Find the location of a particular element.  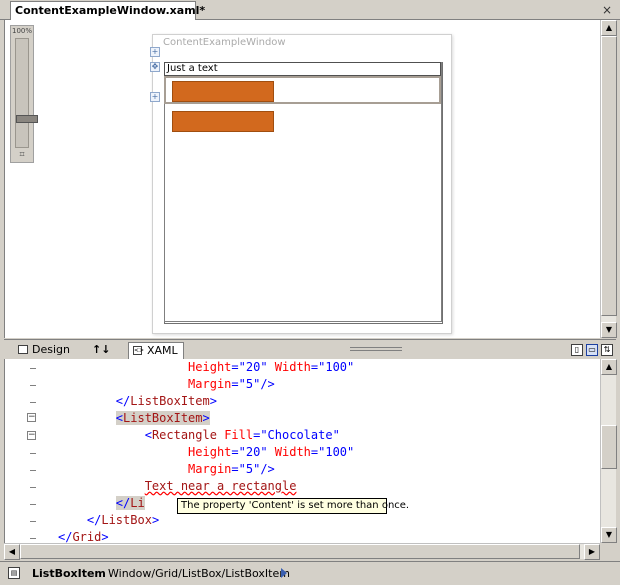

code-line: <Rectangle Fill="Chocolate" is located at coordinates (329, 435).